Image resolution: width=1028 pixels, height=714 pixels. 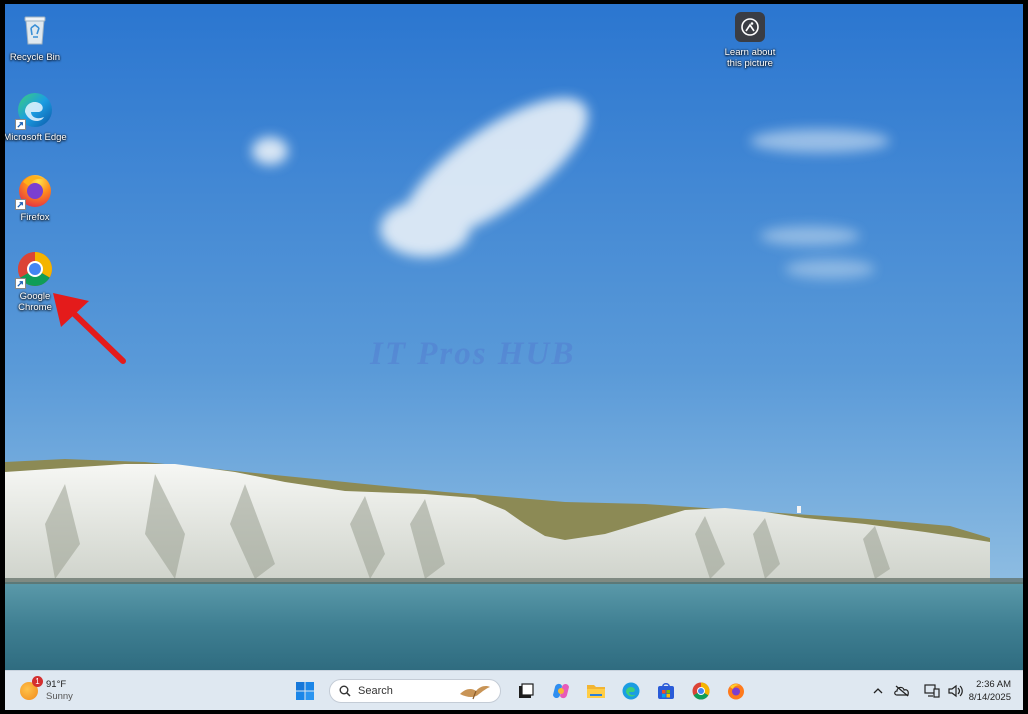 I want to click on learn-about-picture: Learn about this picture, so click(x=750, y=40).